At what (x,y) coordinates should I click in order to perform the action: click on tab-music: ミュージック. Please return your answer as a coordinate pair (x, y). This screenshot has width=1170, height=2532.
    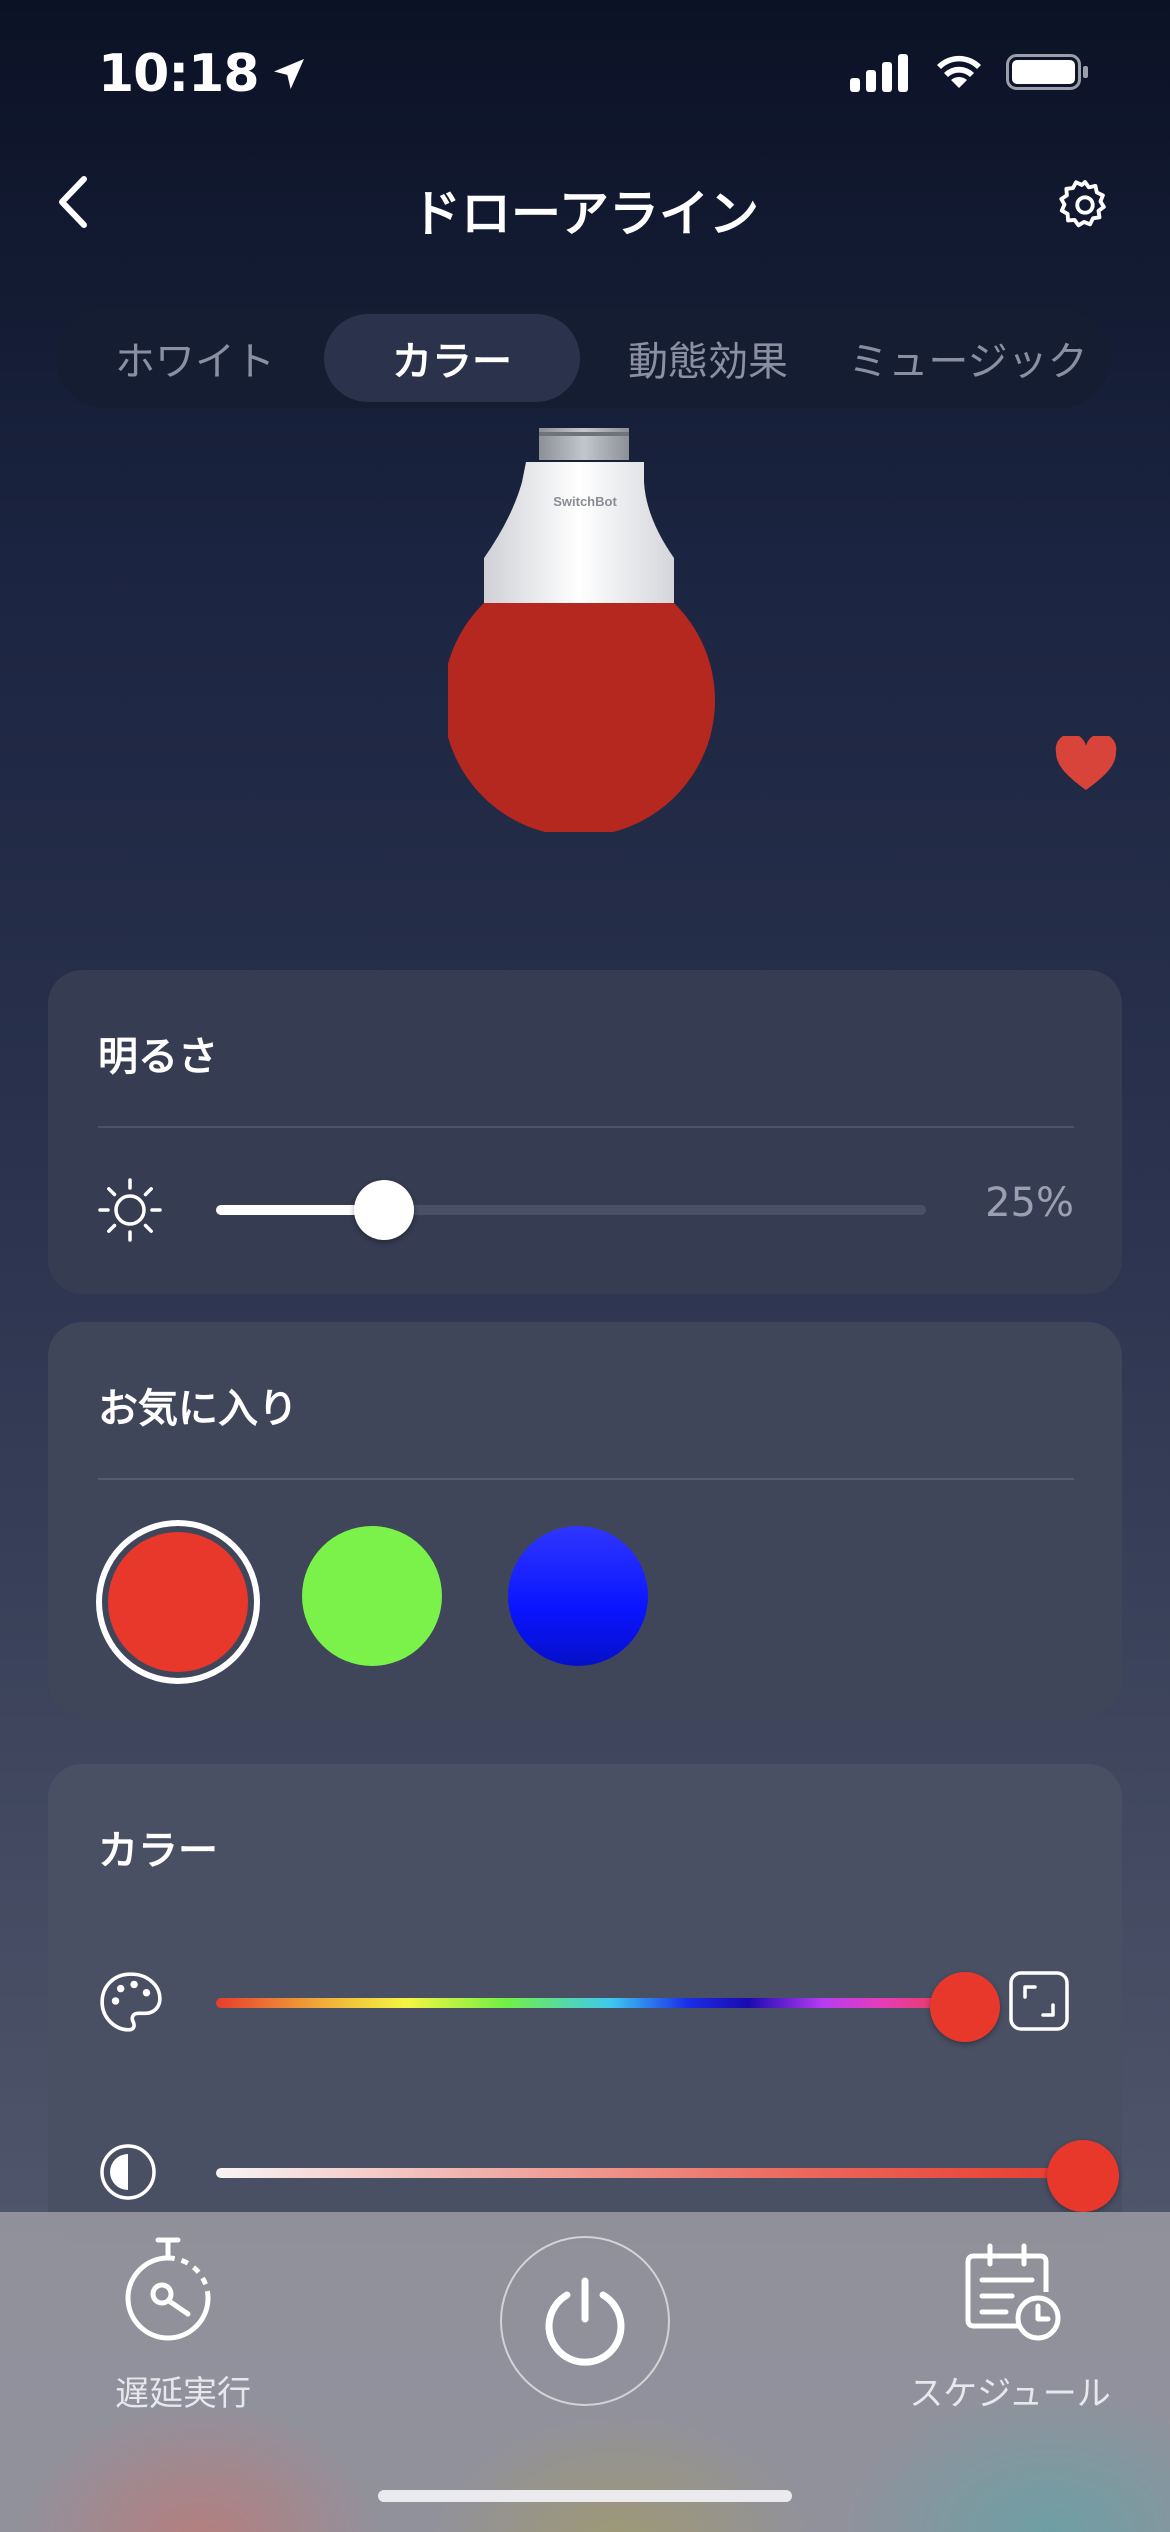
    Looking at the image, I should click on (968, 358).